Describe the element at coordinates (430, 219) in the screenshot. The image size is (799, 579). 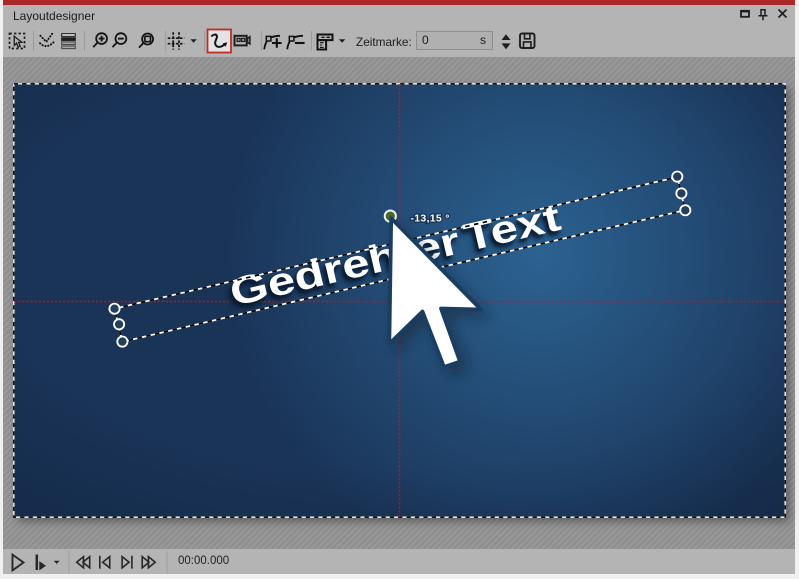
I see `svg-text: -13,15 °` at that location.